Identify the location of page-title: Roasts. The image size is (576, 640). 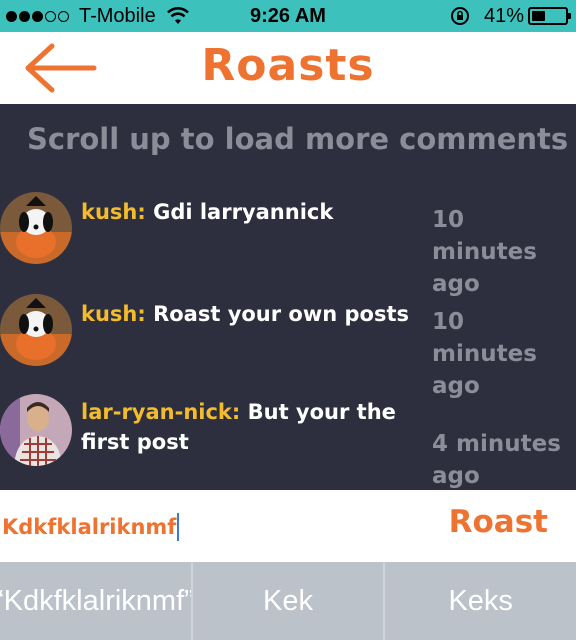
(288, 65).